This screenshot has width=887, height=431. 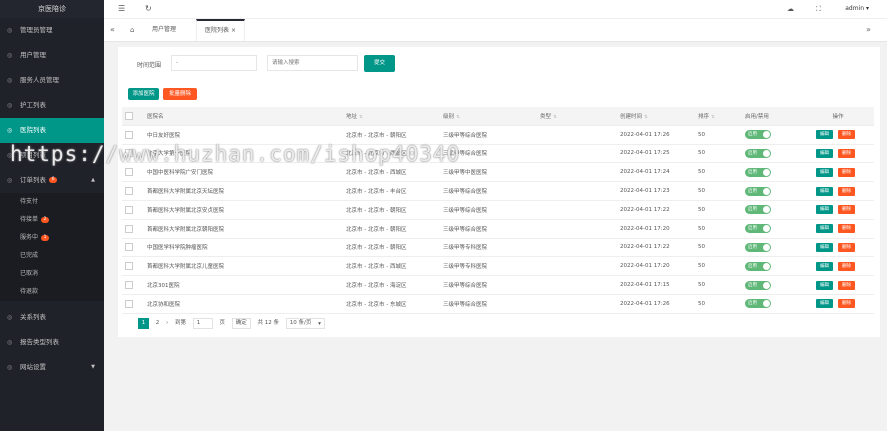 What do you see at coordinates (52, 9) in the screenshot?
I see `app-logo: 京医陪诊` at bounding box center [52, 9].